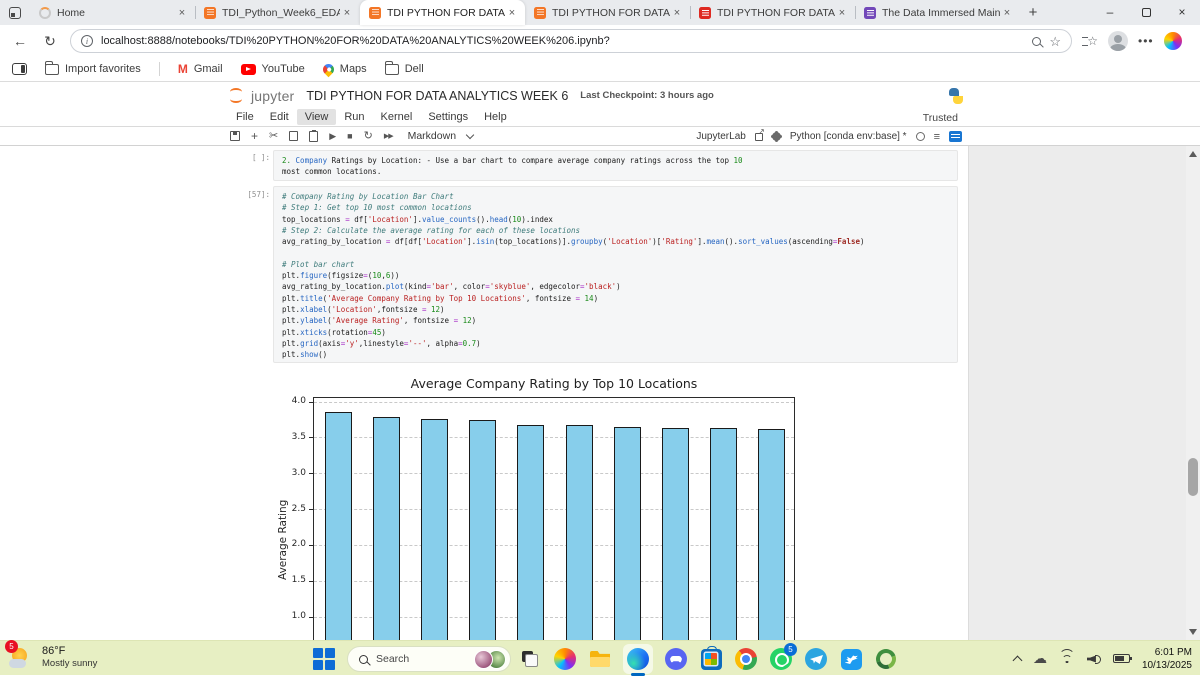 The image size is (1200, 676). What do you see at coordinates (19, 69) in the screenshot?
I see `sidebar-toggle-icon` at bounding box center [19, 69].